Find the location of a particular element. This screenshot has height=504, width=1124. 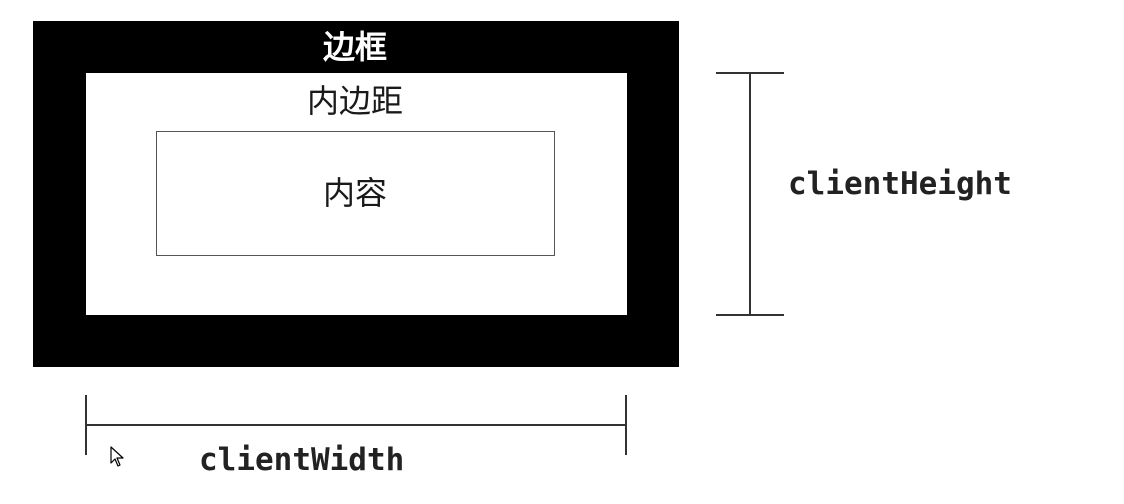

client-height-label: clientHeight is located at coordinates (900, 184).